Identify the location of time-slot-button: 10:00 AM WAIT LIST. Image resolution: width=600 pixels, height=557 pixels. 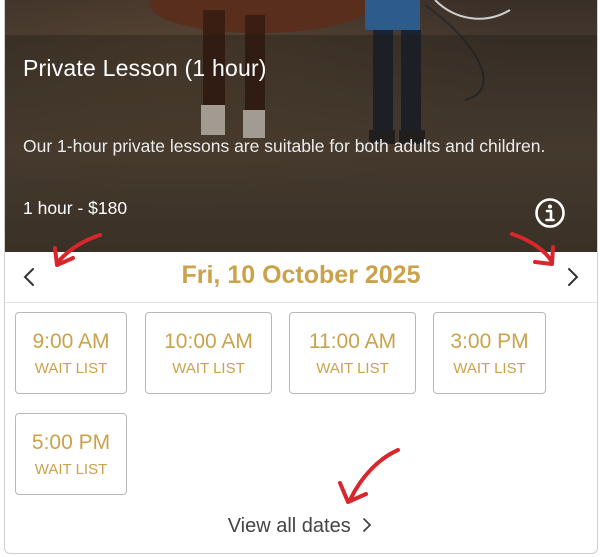
(208, 353).